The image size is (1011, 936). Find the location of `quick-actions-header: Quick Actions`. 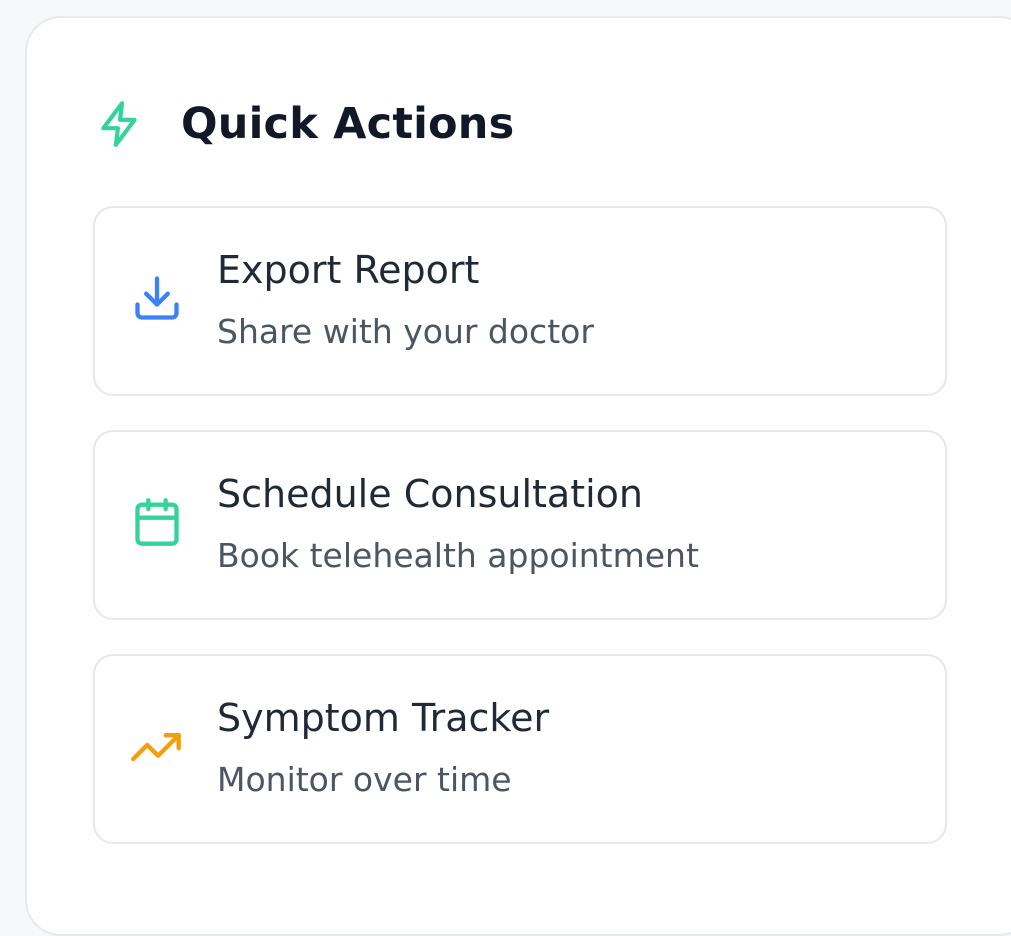

quick-actions-header: Quick Actions is located at coordinates (304, 124).